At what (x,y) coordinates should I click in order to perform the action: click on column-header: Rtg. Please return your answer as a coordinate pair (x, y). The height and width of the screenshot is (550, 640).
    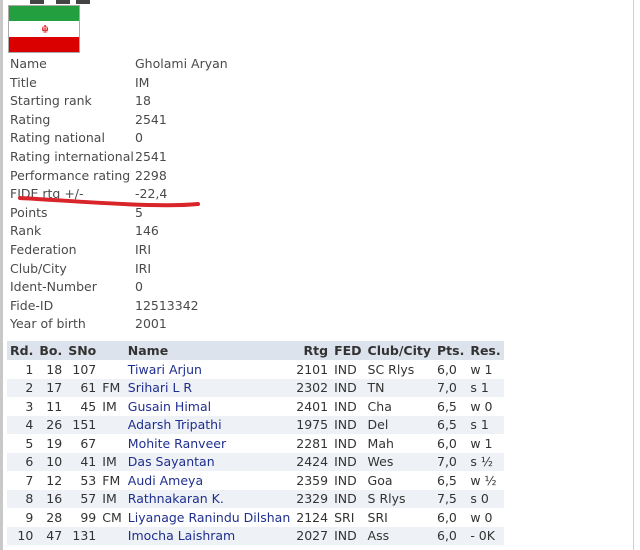
    Looking at the image, I should click on (312, 350).